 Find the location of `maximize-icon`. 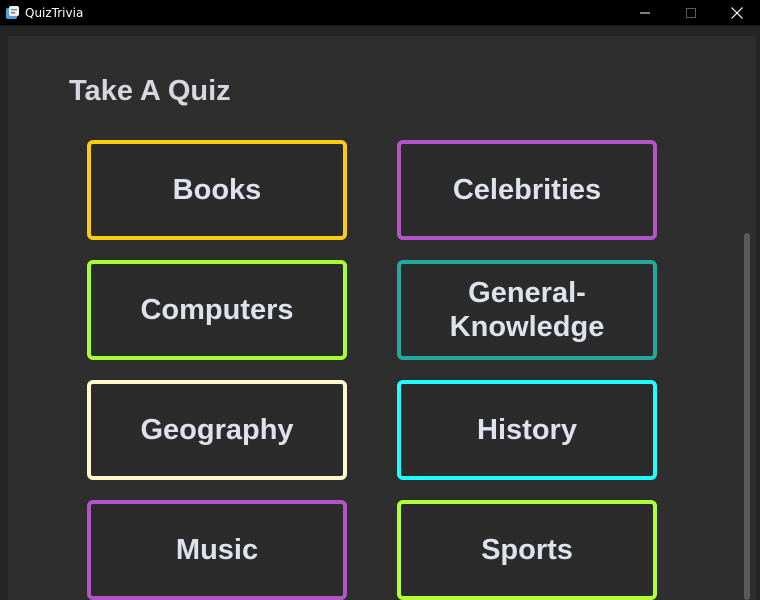

maximize-icon is located at coordinates (691, 13).